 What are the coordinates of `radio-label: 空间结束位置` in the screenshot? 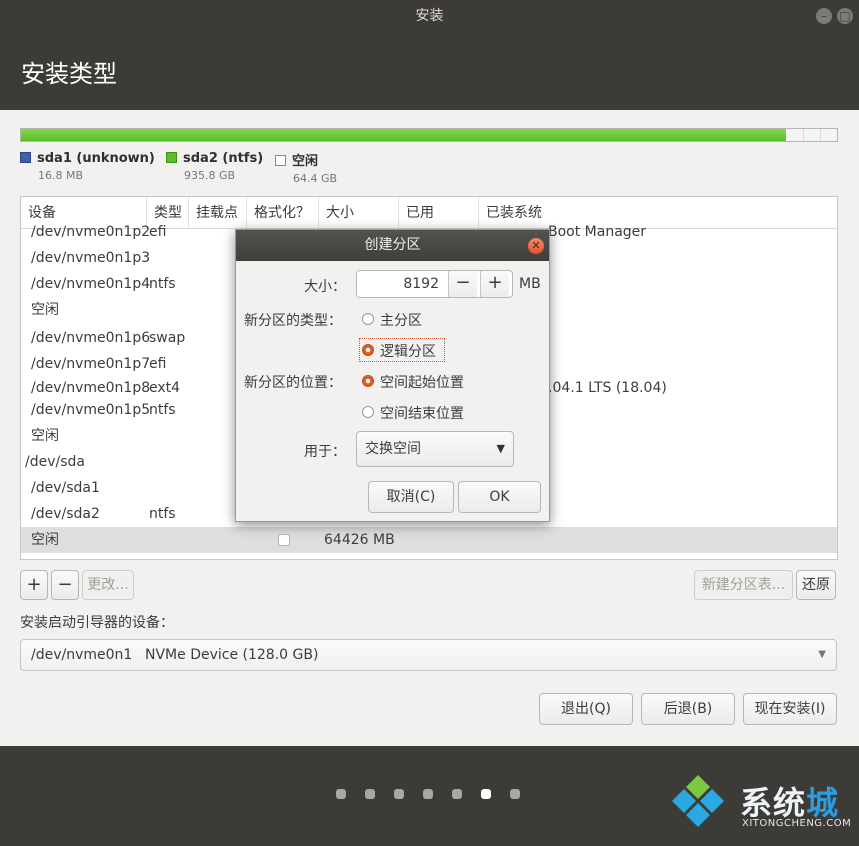 It's located at (422, 414).